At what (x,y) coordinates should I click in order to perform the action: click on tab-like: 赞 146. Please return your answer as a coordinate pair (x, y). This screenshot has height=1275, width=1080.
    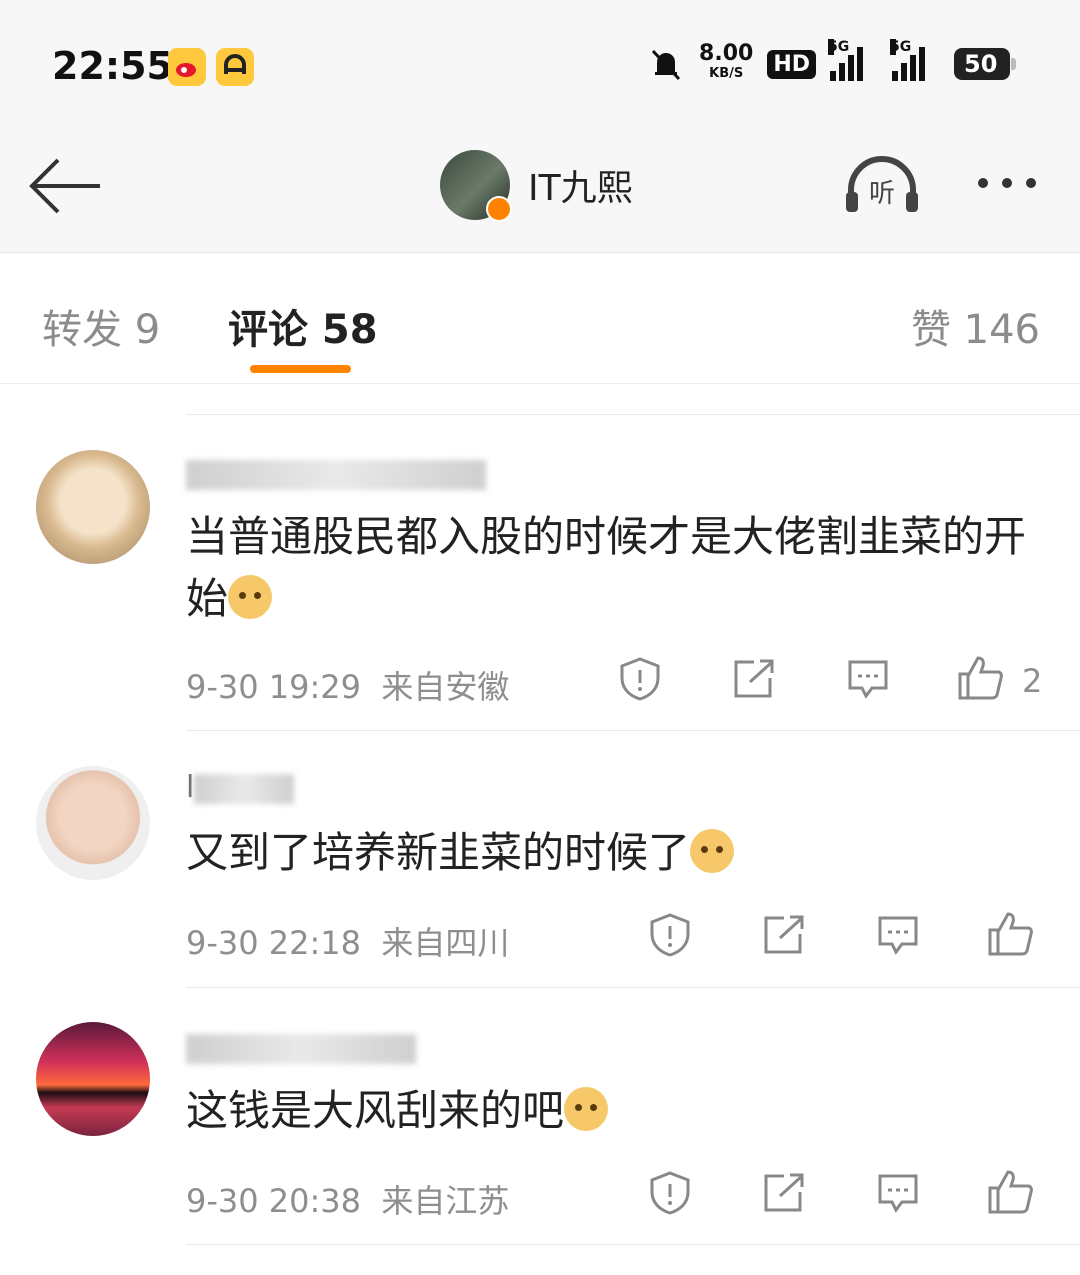
    Looking at the image, I should click on (975, 326).